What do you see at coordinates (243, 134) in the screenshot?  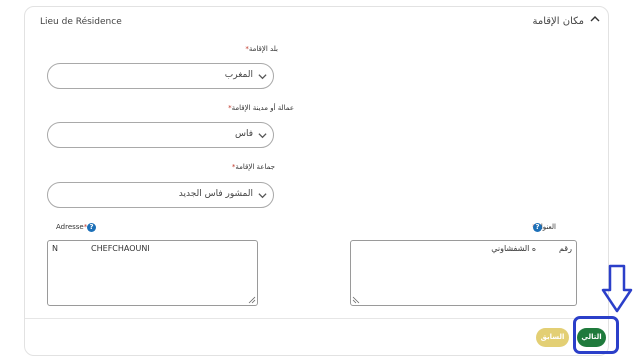 I see `prefecture-value: فاس` at bounding box center [243, 134].